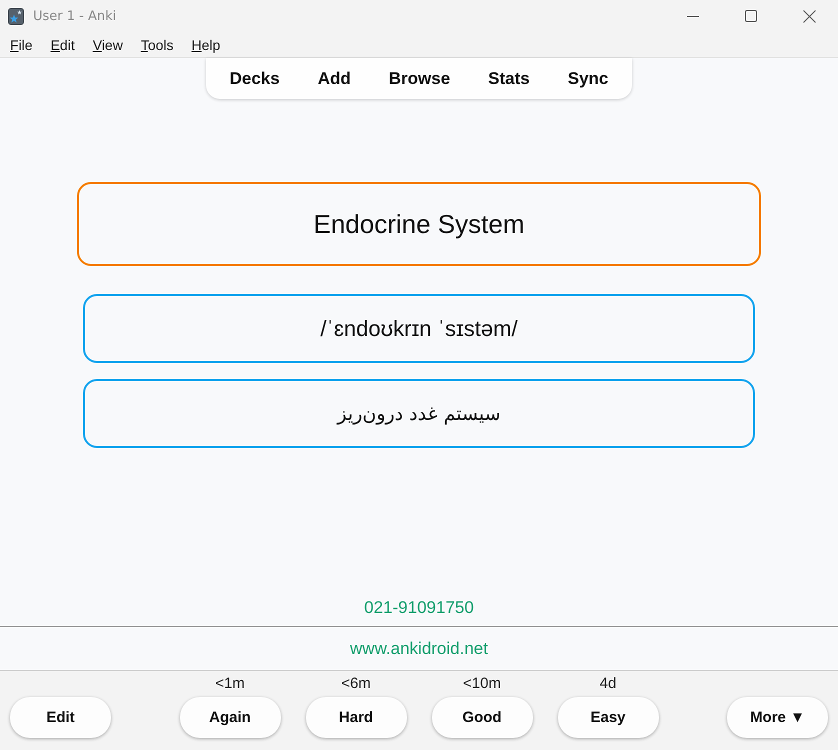 The height and width of the screenshot is (750, 838). Describe the element at coordinates (482, 717) in the screenshot. I see `answer-button: Good` at that location.